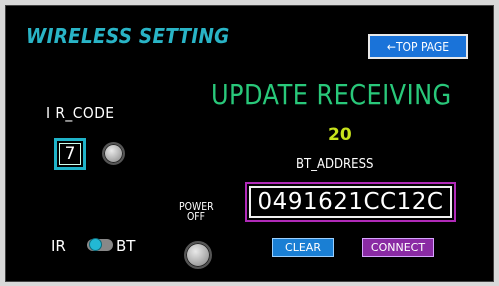 The height and width of the screenshot is (286, 499). I want to click on ir-bt-toggle, so click(100, 244).